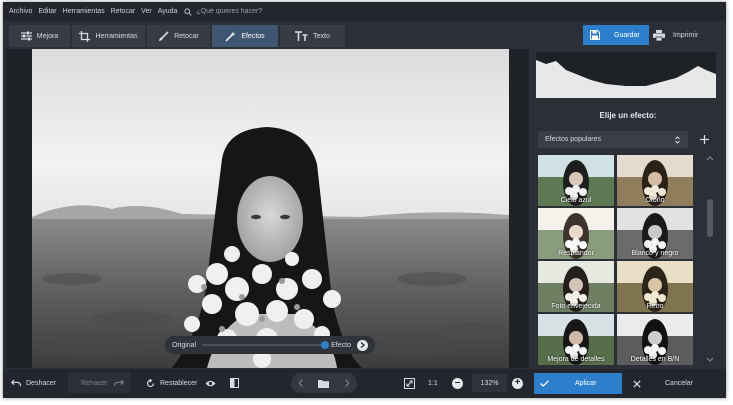  I want to click on effect-label: Mejora de detalles, so click(576, 359).